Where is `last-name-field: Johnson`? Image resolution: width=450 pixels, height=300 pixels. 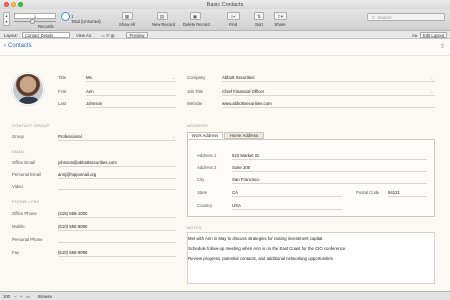
last-name-field: Johnson is located at coordinates (131, 104).